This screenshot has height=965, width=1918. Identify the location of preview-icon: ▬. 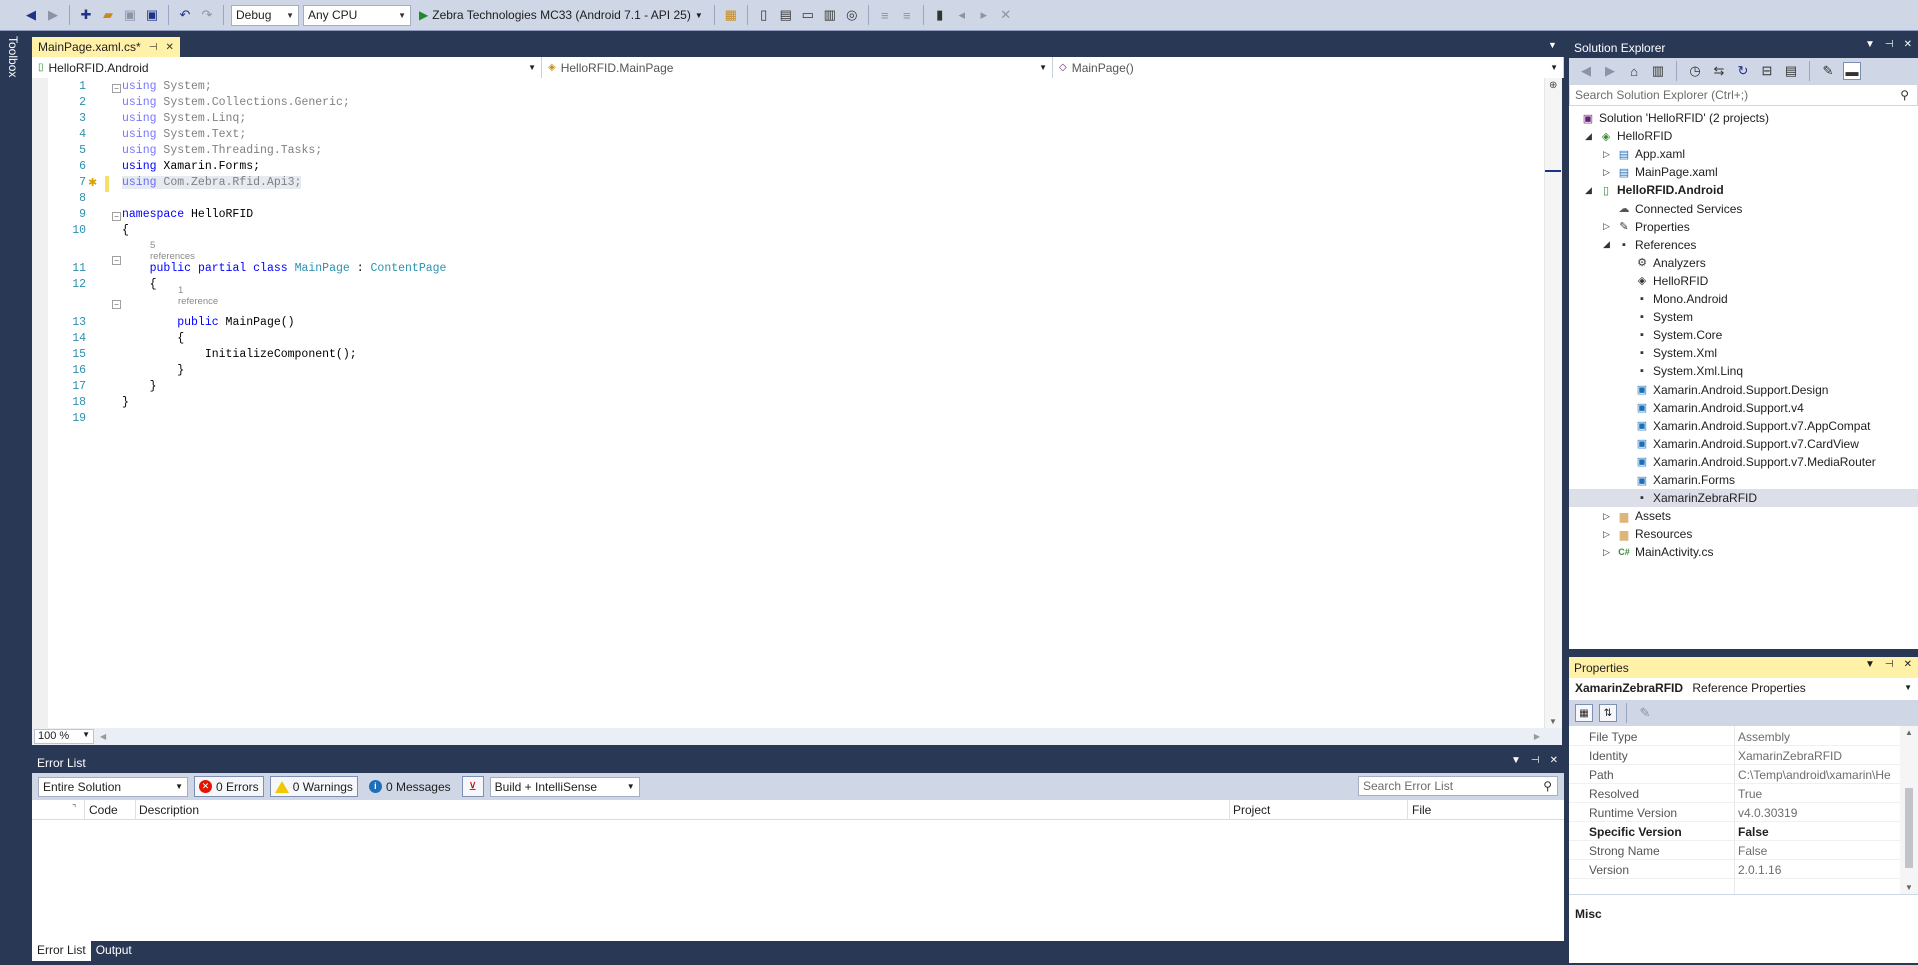
(1852, 71).